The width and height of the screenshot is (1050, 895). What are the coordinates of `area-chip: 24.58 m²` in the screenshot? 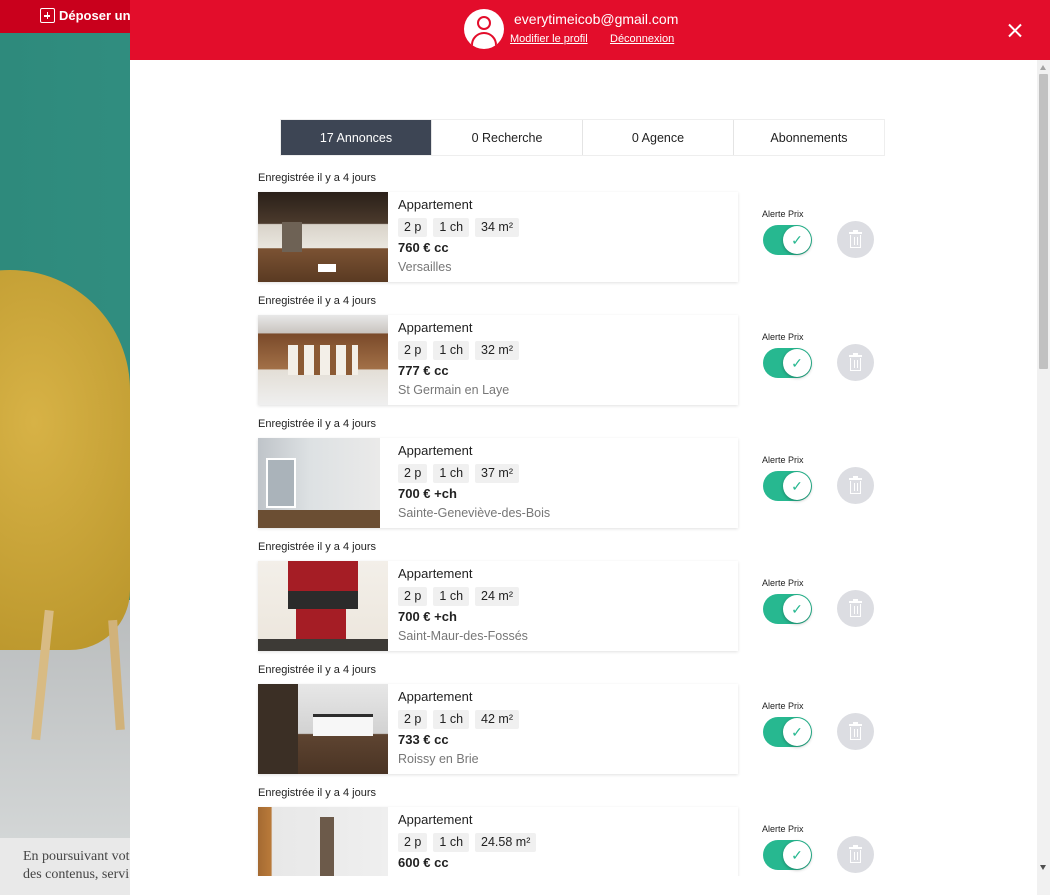 It's located at (506, 842).